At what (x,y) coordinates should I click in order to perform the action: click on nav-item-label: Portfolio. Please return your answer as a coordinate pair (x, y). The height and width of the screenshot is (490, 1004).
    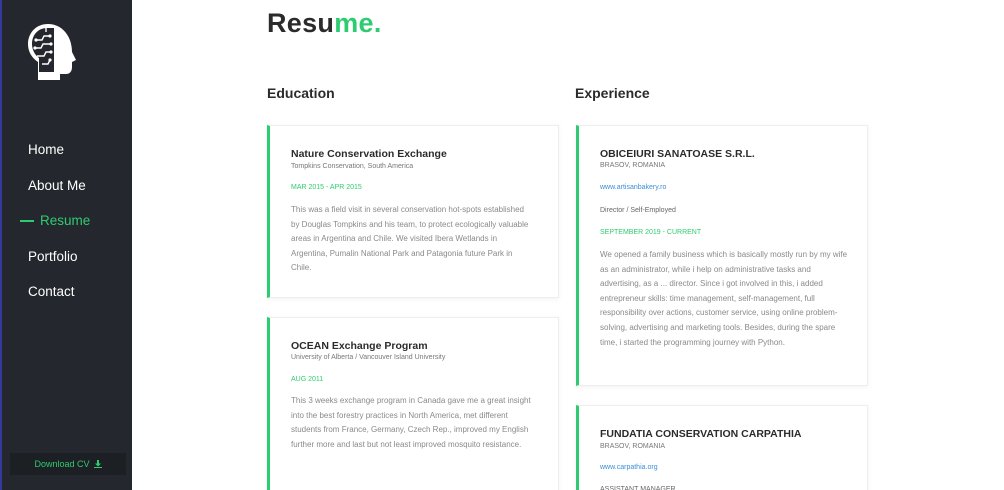
    Looking at the image, I should click on (53, 256).